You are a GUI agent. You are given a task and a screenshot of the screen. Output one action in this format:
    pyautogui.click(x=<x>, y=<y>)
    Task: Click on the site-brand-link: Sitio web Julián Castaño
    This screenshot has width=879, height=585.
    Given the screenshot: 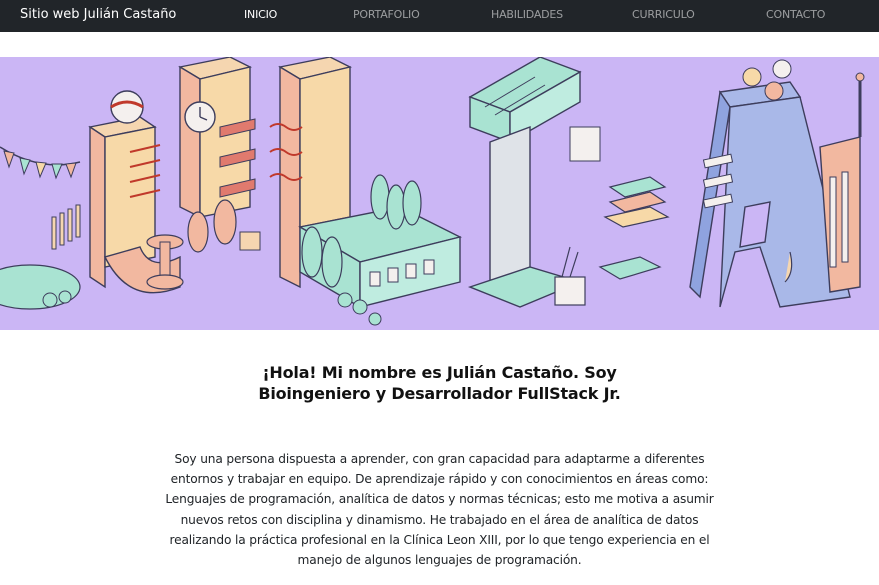 What is the action you would take?
    pyautogui.click(x=98, y=15)
    